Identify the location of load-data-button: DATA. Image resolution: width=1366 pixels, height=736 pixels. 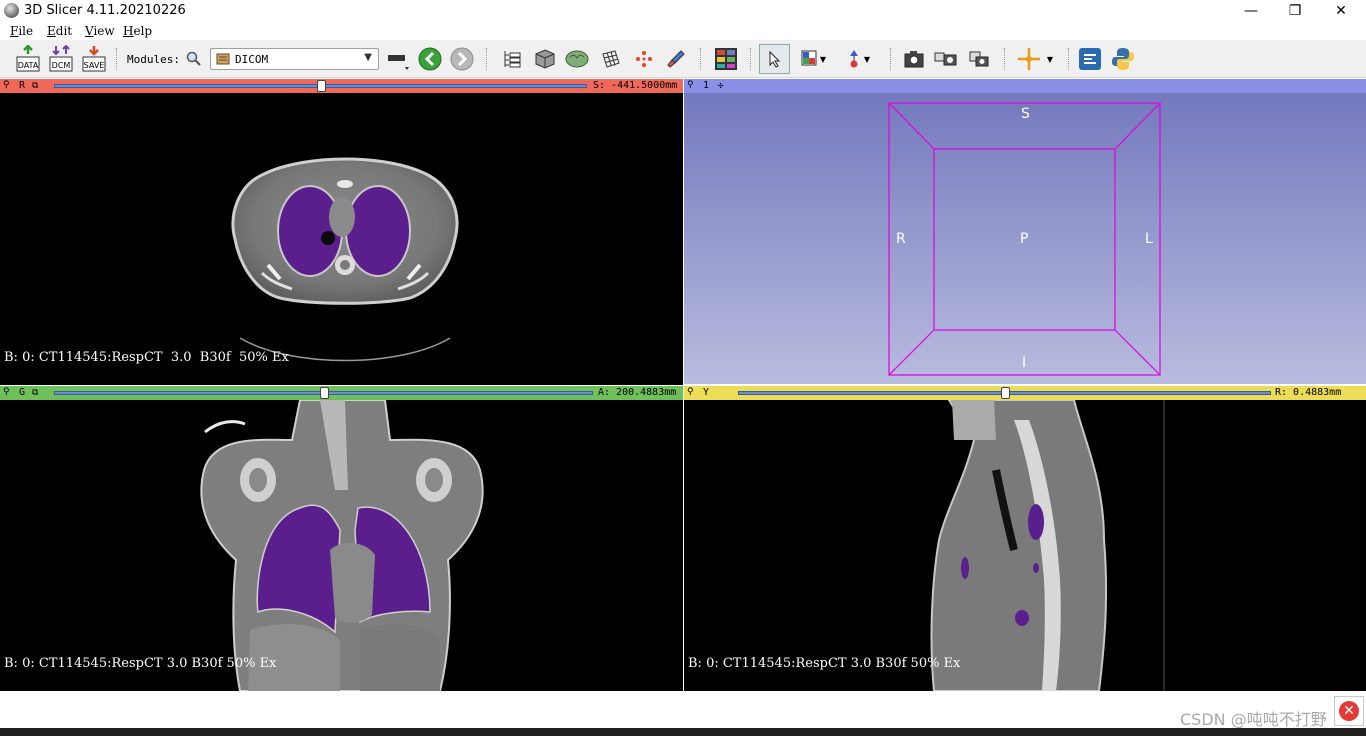
(28, 59).